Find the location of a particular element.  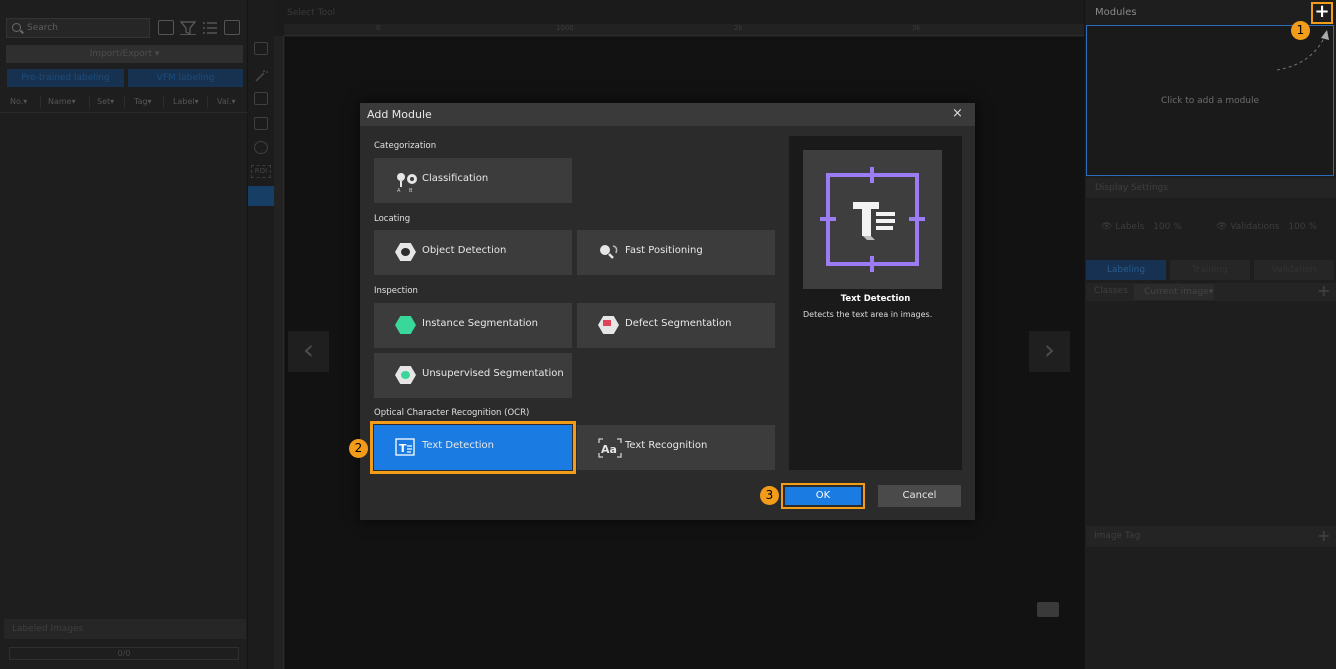

ruler-tick: 2k is located at coordinates (738, 28).